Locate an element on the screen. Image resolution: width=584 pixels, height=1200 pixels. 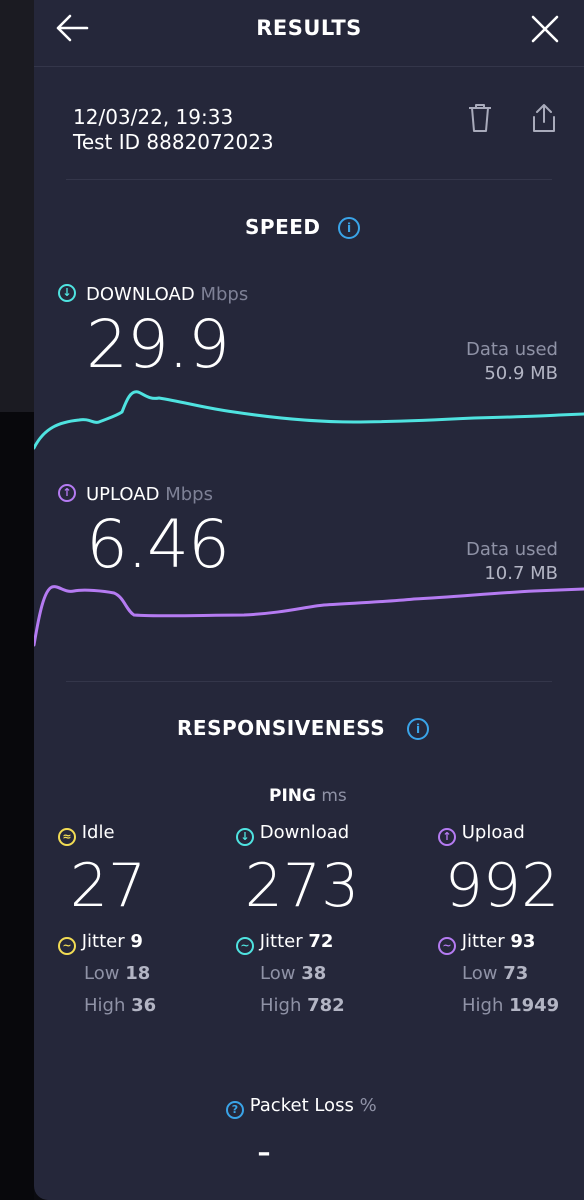
download-value: 29.9 is located at coordinates (158, 344).